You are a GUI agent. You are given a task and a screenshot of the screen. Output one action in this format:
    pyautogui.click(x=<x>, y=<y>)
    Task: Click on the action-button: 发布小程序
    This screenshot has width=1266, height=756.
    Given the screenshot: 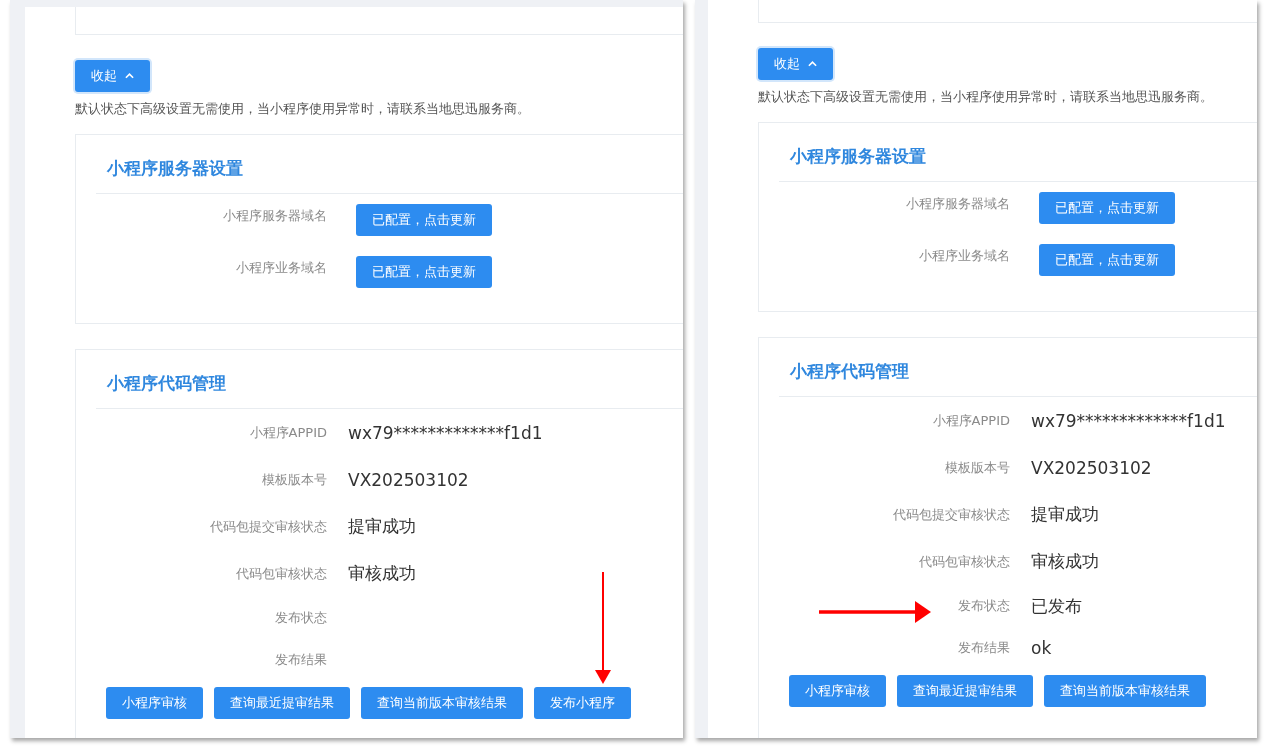 What is the action you would take?
    pyautogui.click(x=582, y=703)
    